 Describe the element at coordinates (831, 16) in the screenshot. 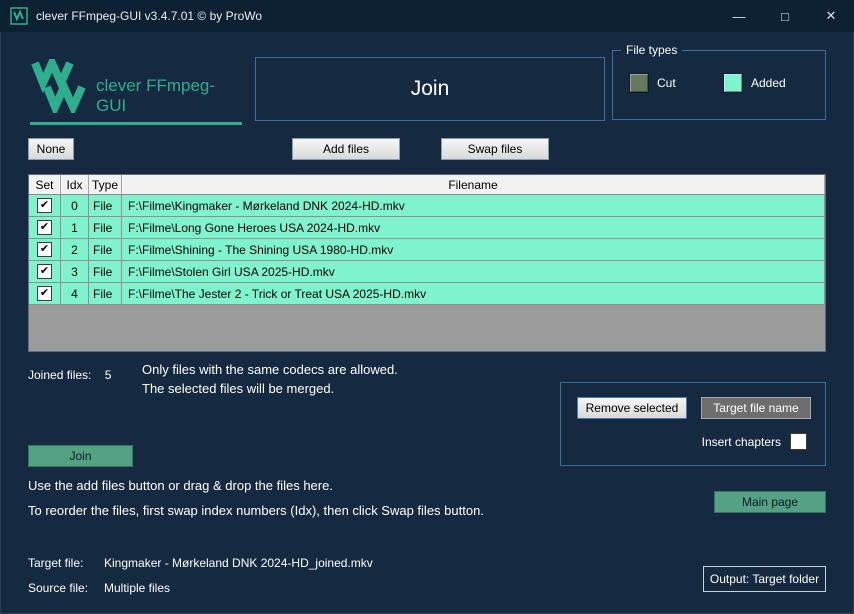

I see `close-button: ✕` at that location.